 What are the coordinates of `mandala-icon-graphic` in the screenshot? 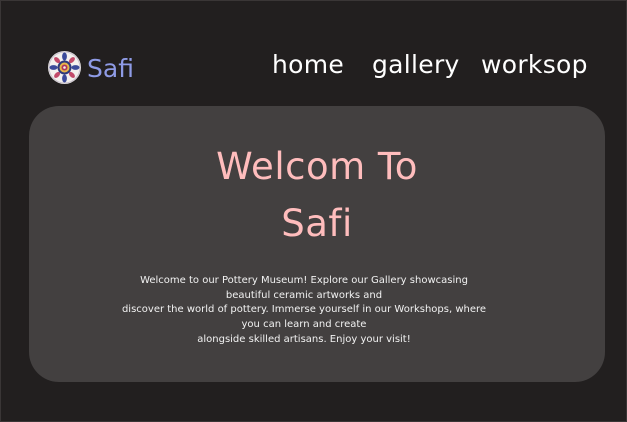 It's located at (64, 67).